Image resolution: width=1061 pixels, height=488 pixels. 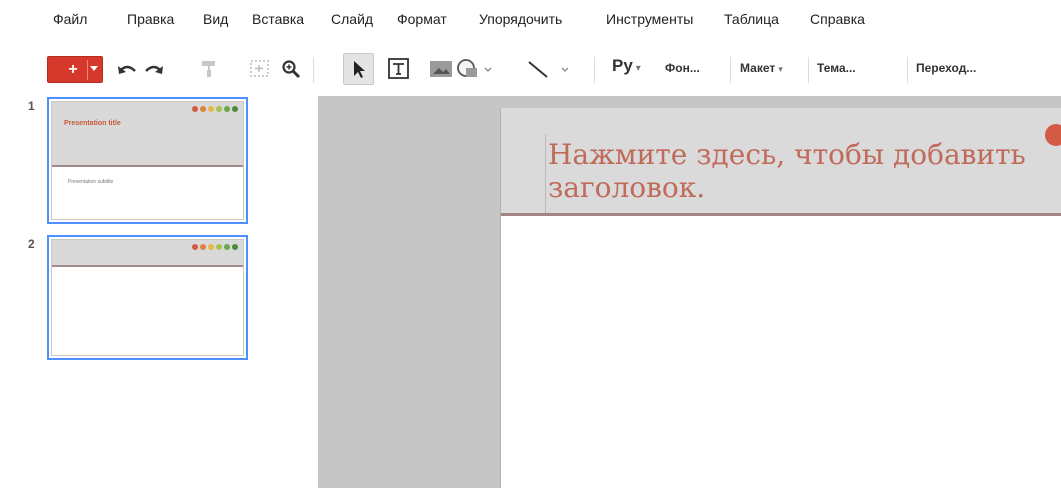 What do you see at coordinates (751, 19) in the screenshot?
I see `menu-table: Таблица` at bounding box center [751, 19].